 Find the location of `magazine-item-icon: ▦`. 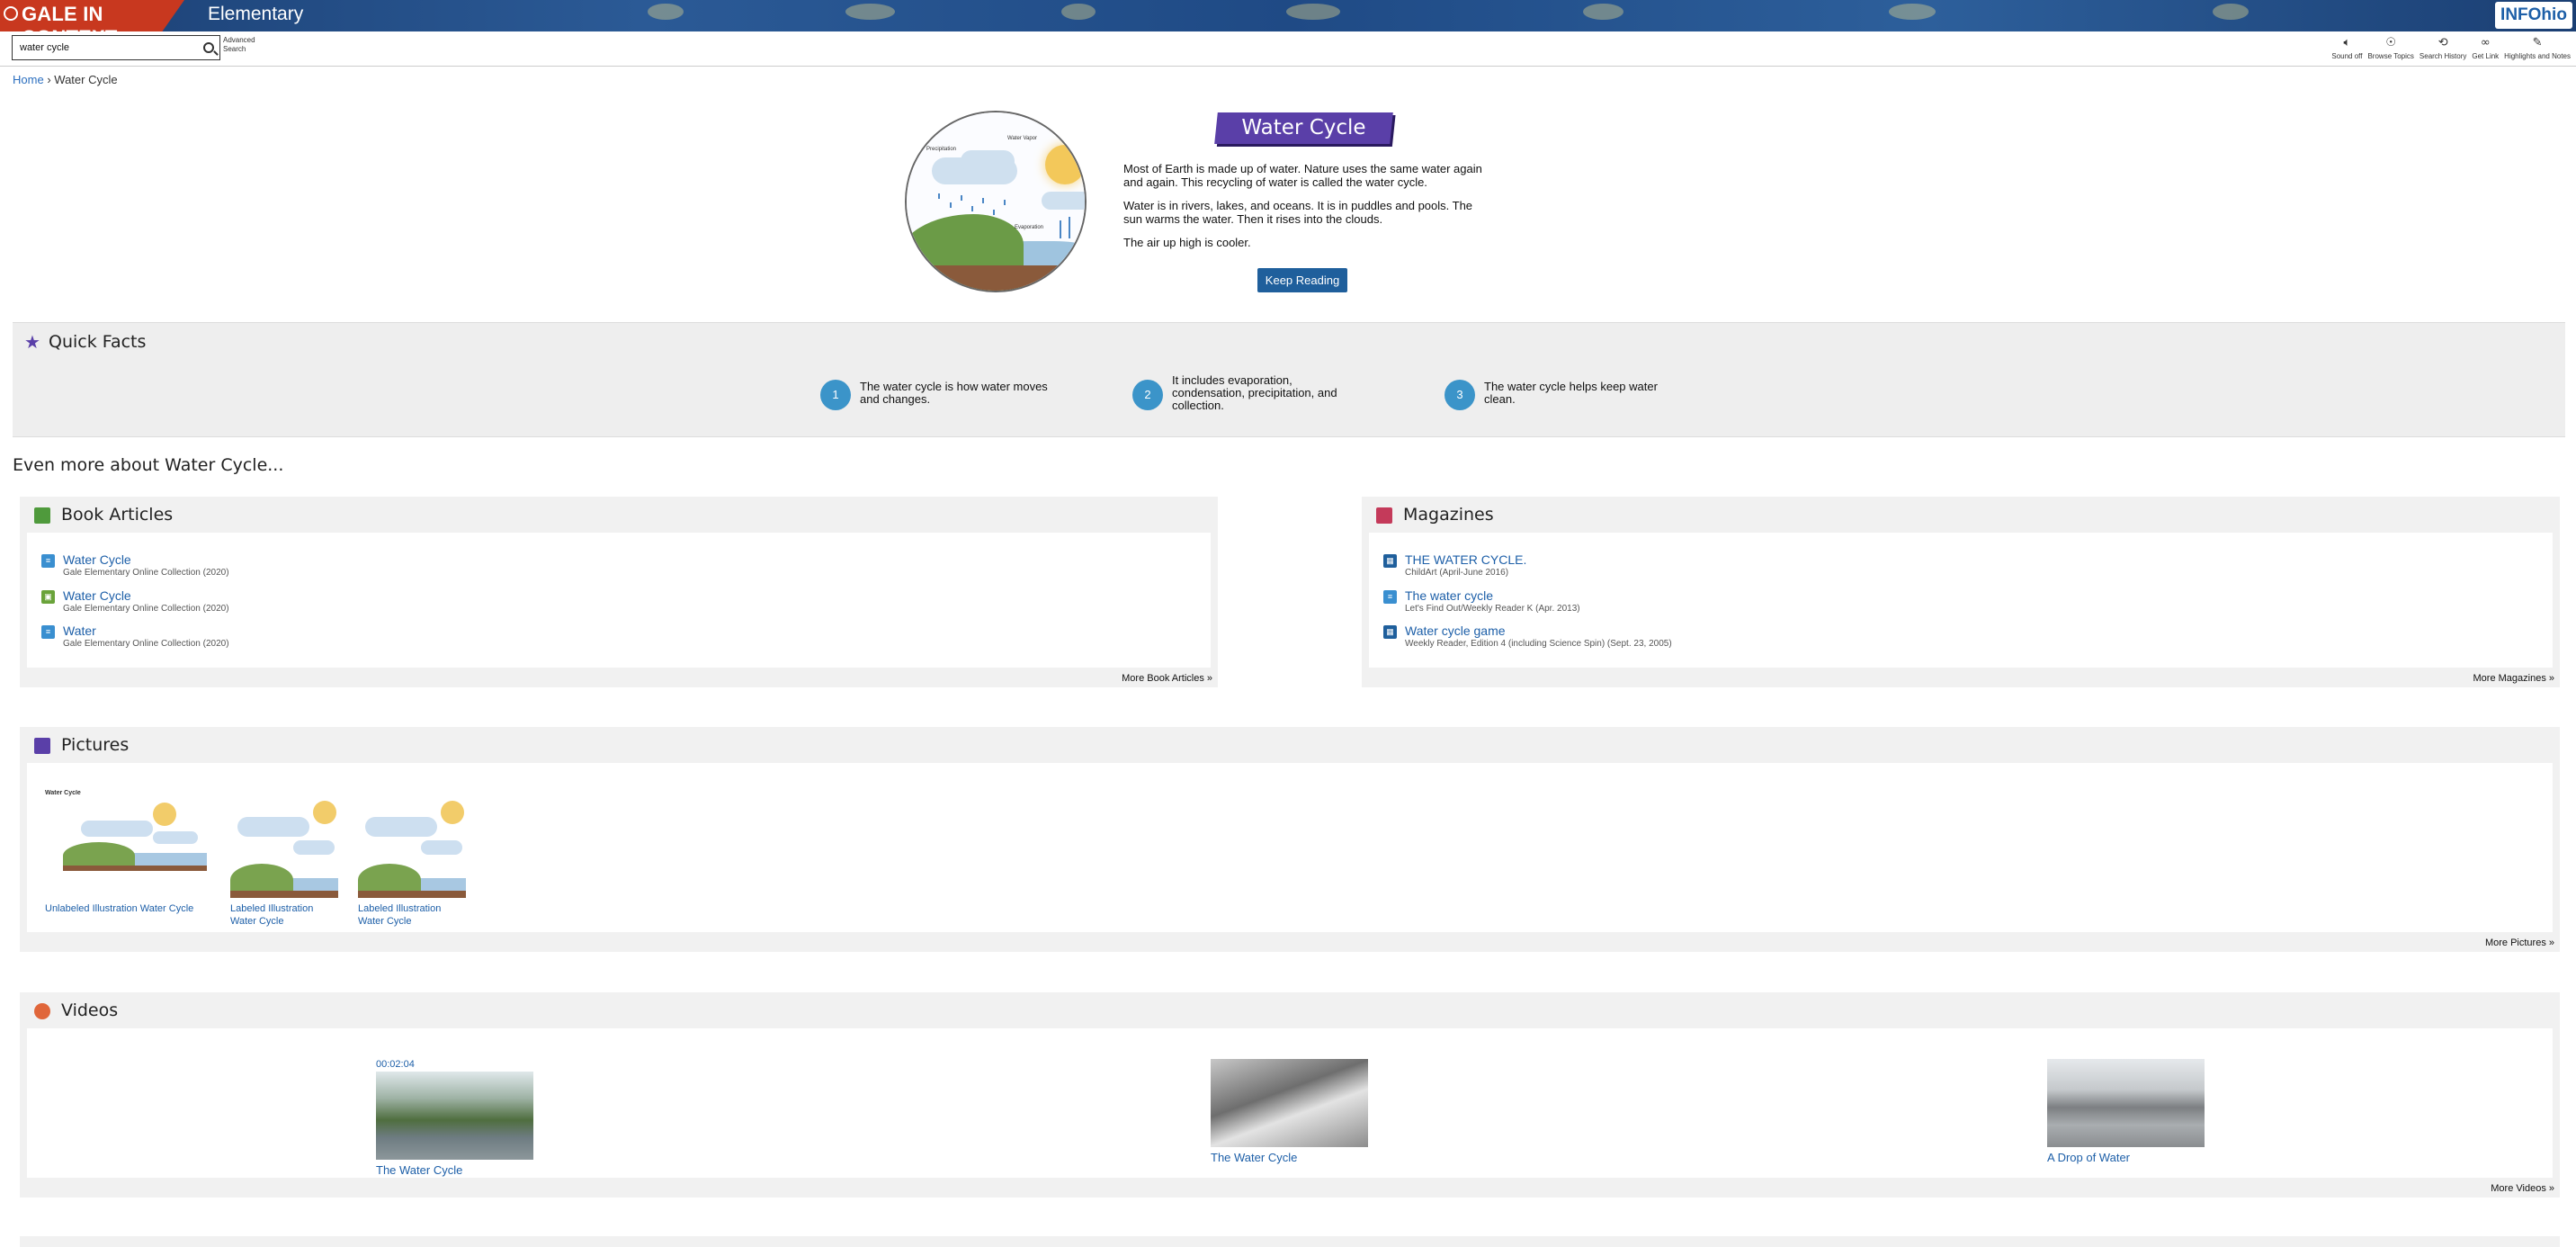

magazine-item-icon: ▦ is located at coordinates (1390, 561).